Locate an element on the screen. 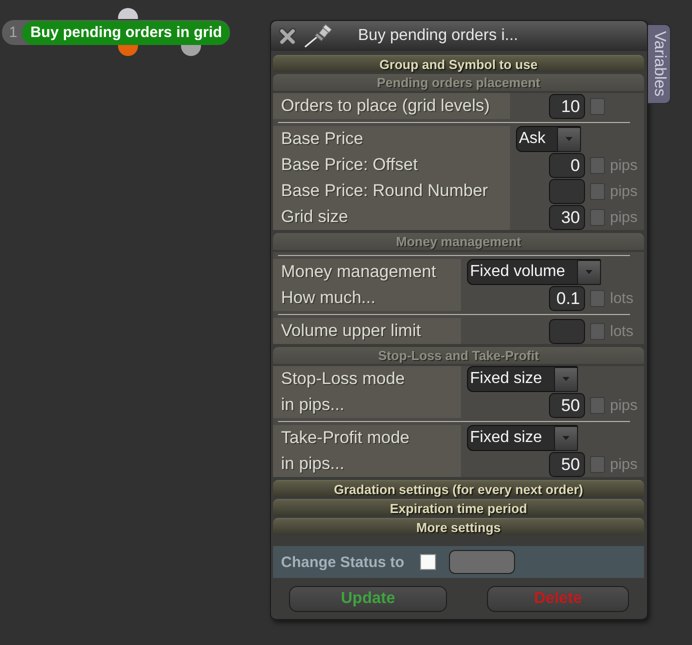 The height and width of the screenshot is (645, 692). row-label: Take-Profit mode is located at coordinates (367, 438).